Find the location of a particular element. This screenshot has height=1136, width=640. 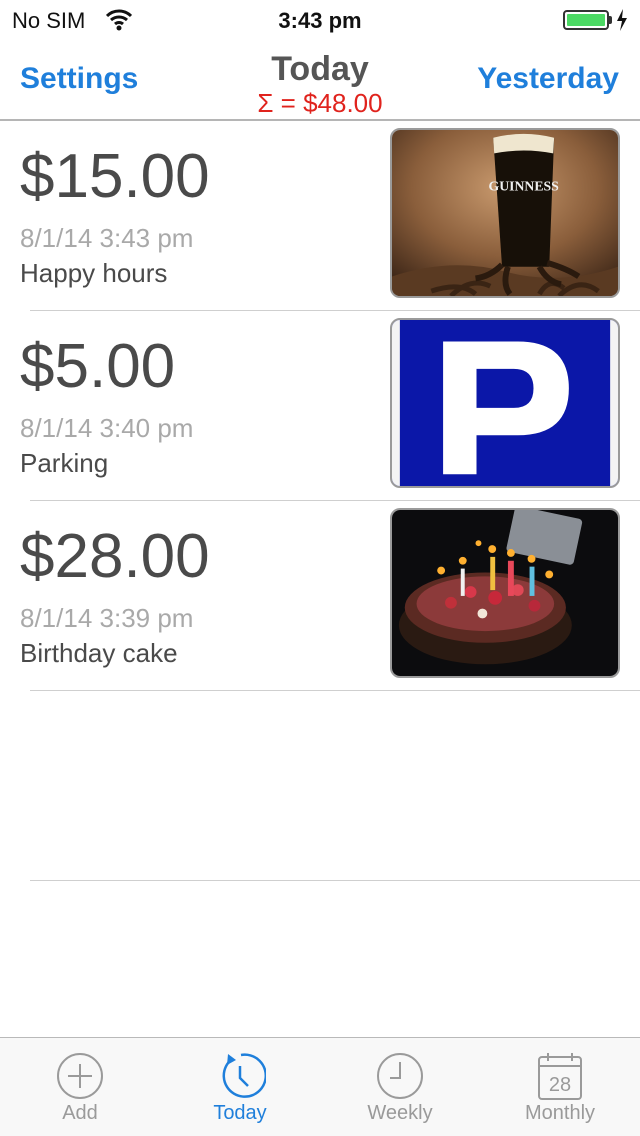

tab-today: Today is located at coordinates (240, 1087).